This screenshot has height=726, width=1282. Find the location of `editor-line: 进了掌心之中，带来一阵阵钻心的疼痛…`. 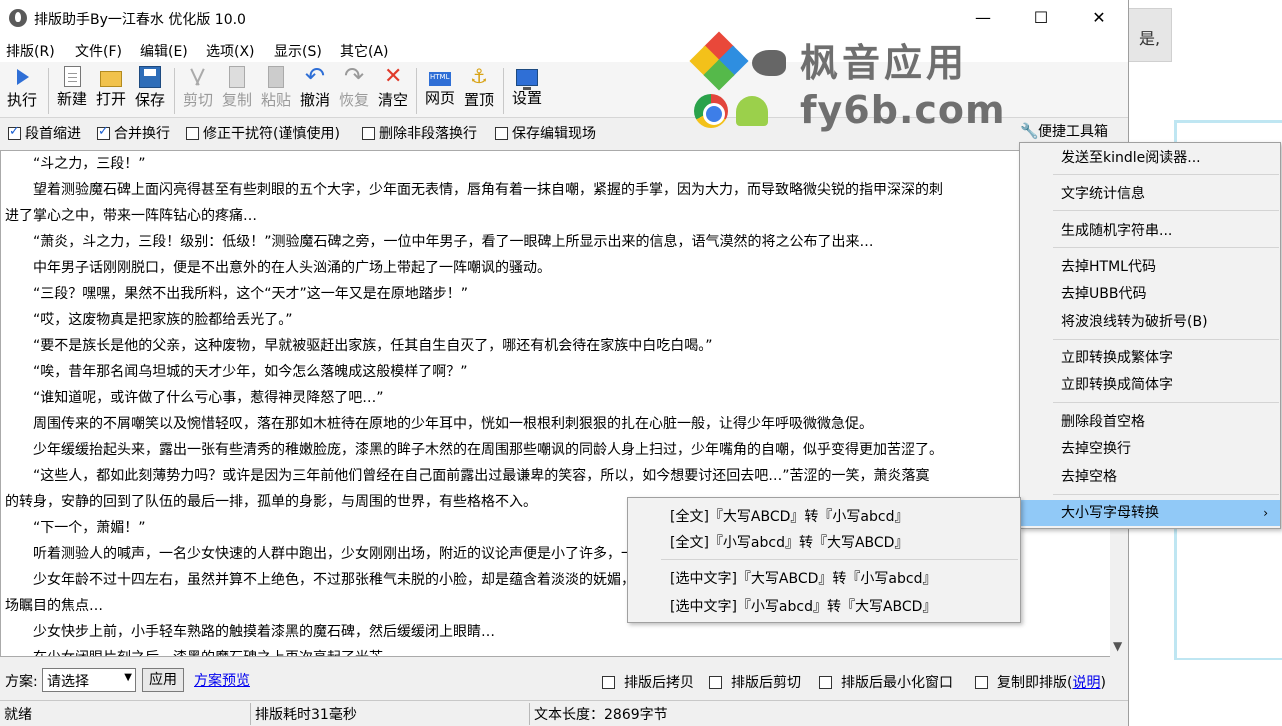

editor-line: 进了掌心之中，带来一阵阵钻心的疼痛… is located at coordinates (131, 216).